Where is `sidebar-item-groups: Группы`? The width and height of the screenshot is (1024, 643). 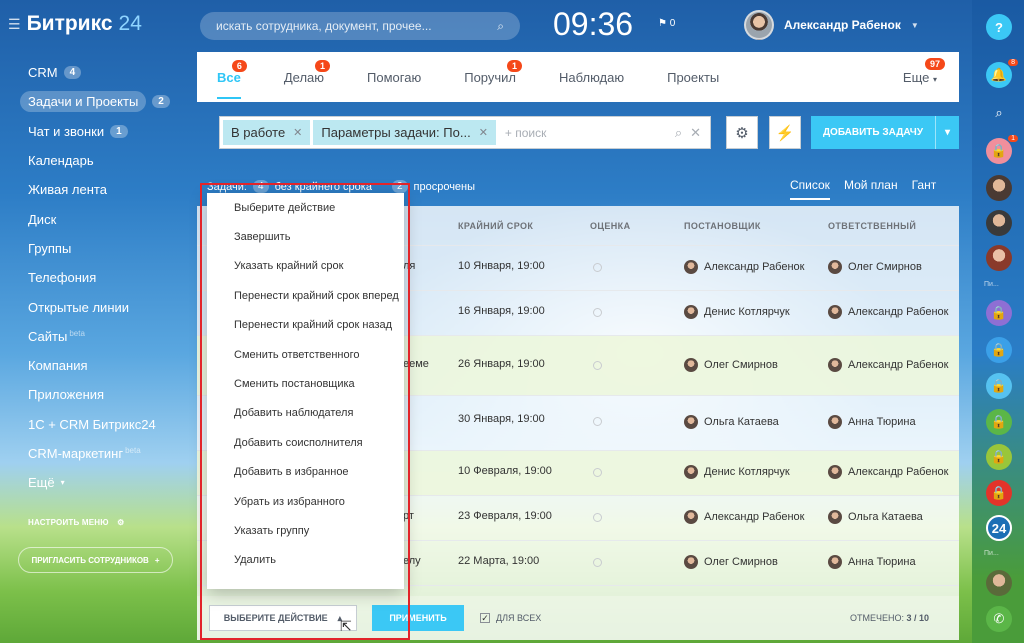
sidebar-item-groups: Группы is located at coordinates (105, 248).